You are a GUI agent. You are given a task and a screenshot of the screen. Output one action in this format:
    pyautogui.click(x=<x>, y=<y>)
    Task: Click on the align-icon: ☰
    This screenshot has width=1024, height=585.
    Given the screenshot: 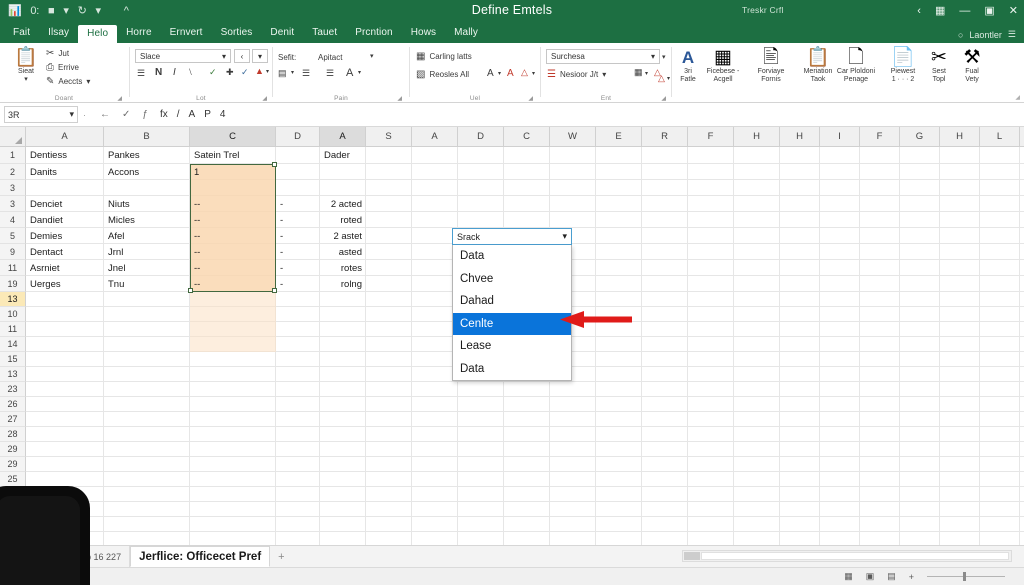 What is the action you would take?
    pyautogui.click(x=141, y=73)
    